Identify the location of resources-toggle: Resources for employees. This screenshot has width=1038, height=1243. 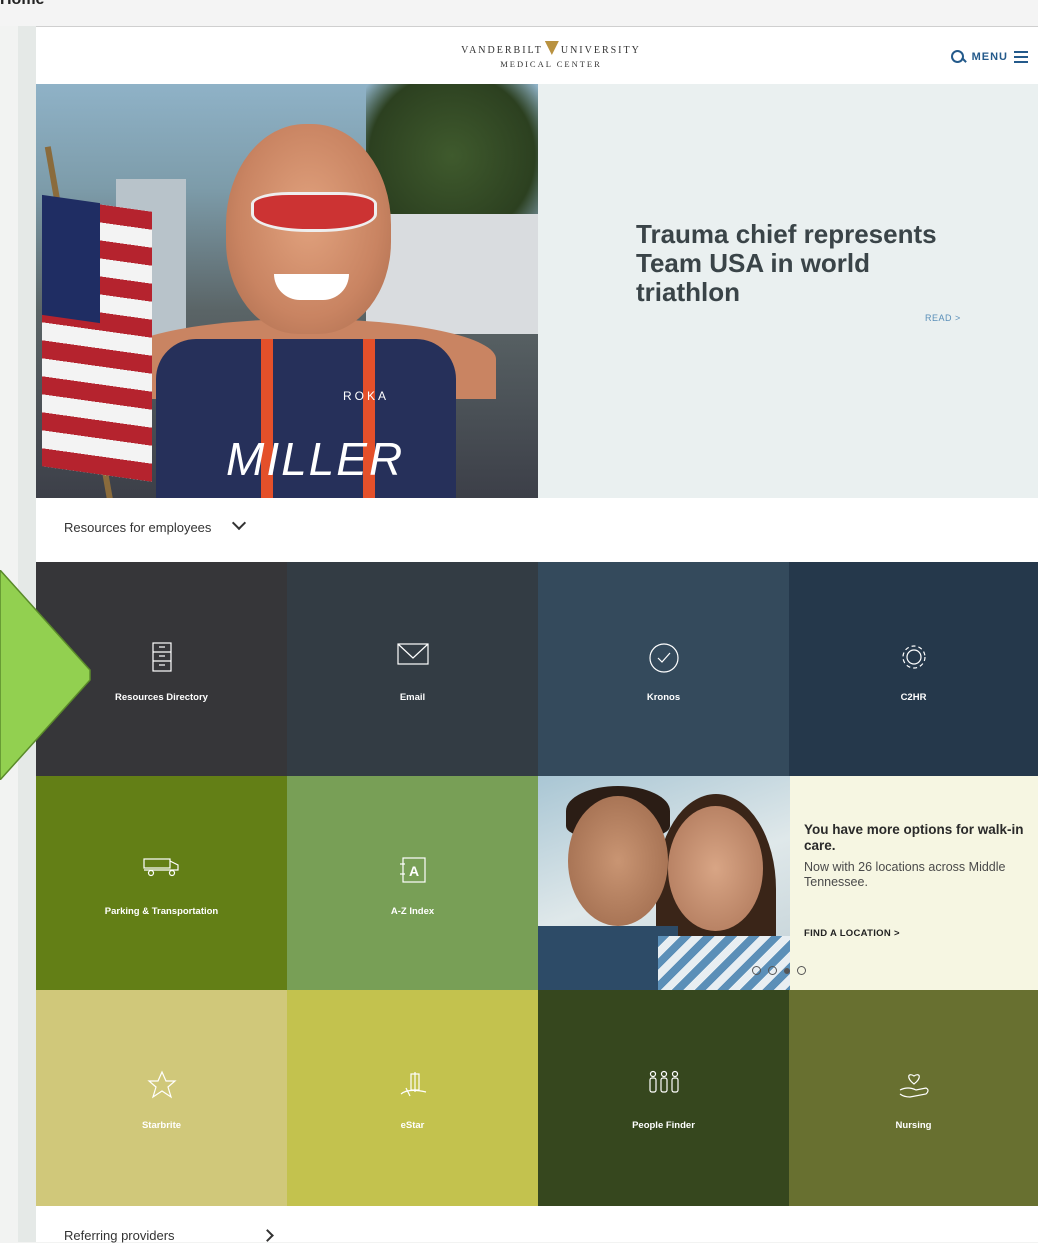
(537, 530).